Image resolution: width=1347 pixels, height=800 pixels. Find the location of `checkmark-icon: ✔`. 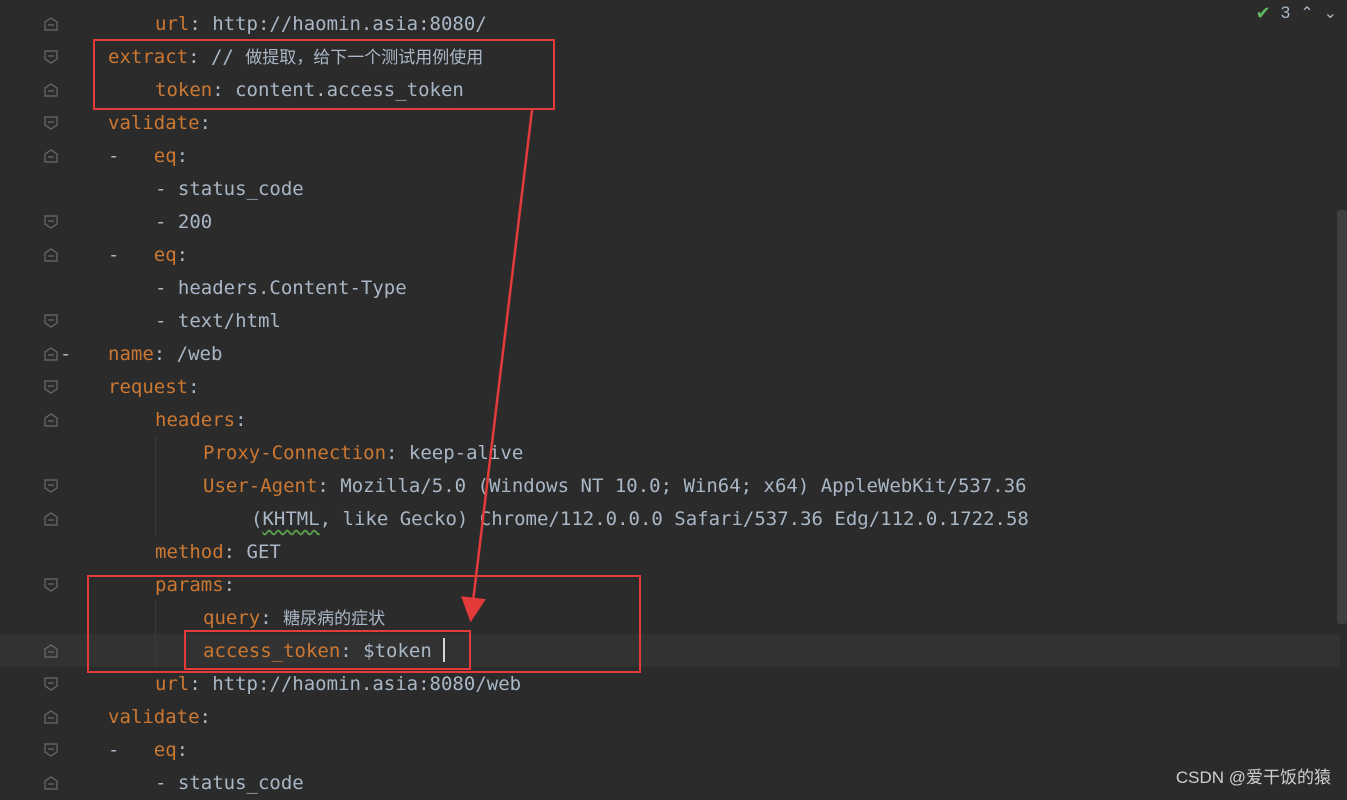

checkmark-icon: ✔ is located at coordinates (1263, 12).